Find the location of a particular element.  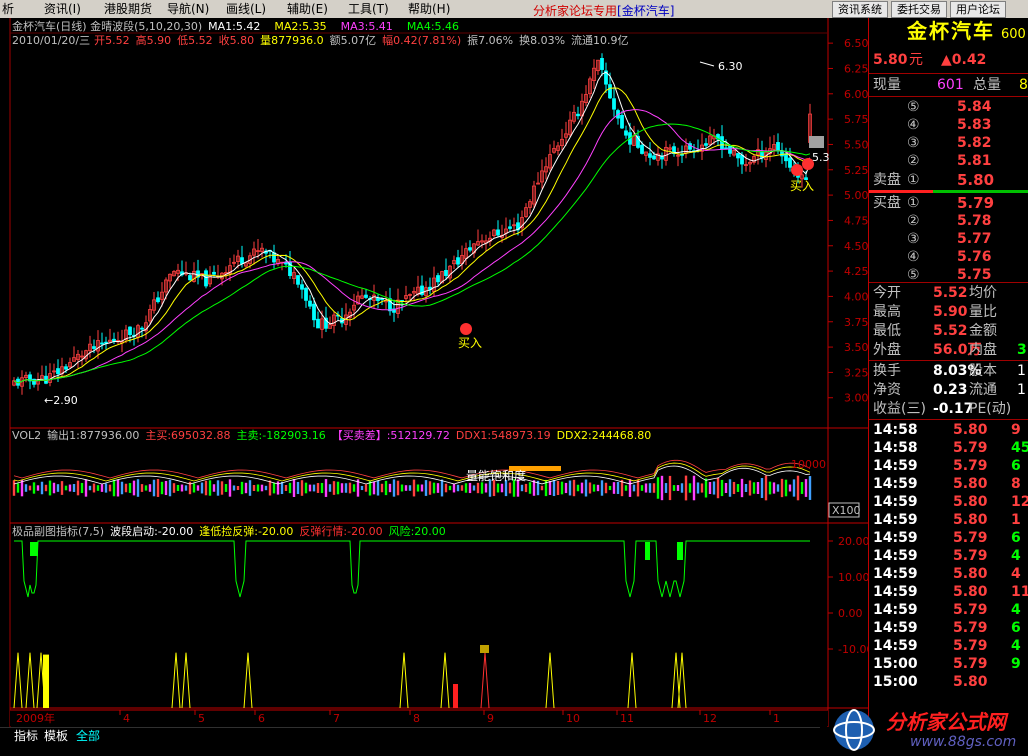

divider is located at coordinates (948, 419).